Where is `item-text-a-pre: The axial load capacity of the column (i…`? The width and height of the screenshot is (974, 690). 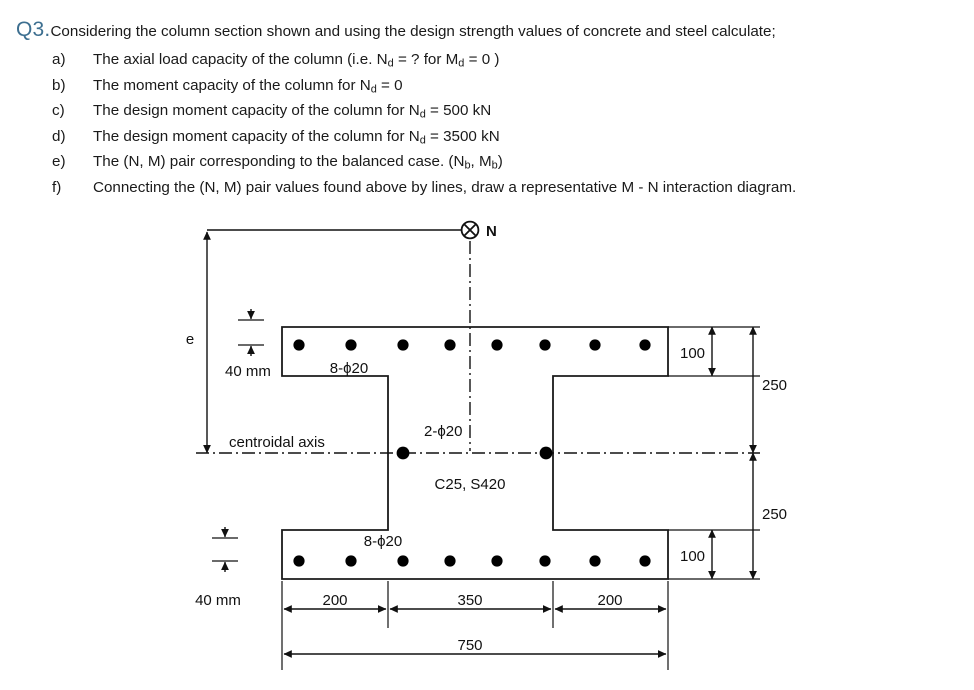 item-text-a-pre: The axial load capacity of the column (i… is located at coordinates (240, 59).